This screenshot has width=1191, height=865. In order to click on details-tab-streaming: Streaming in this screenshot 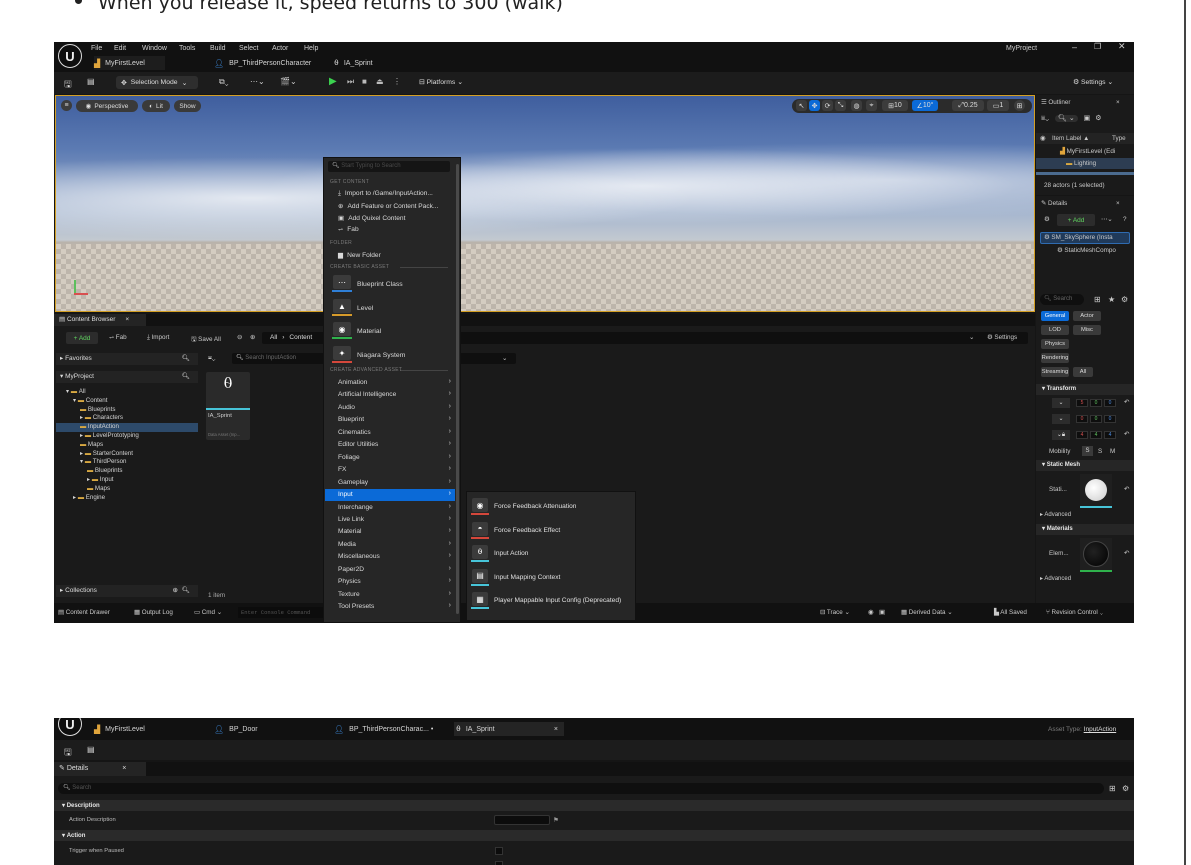, I will do `click(1055, 372)`.